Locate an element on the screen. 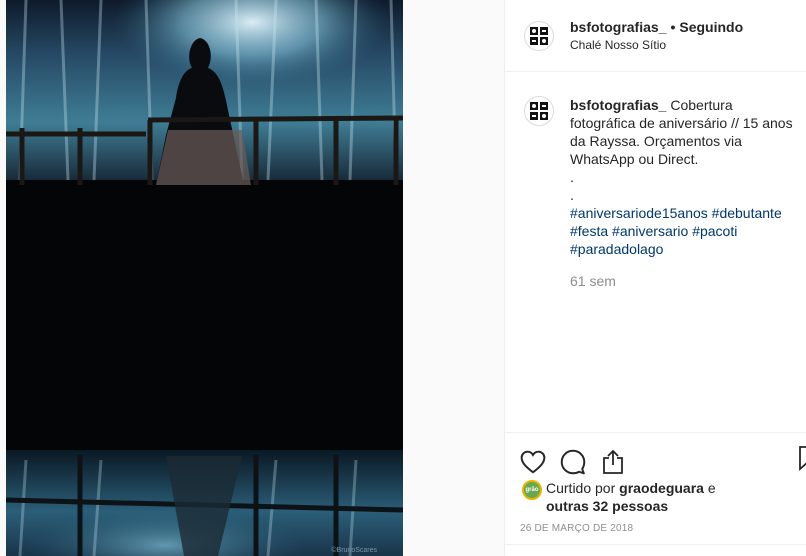 This screenshot has width=806, height=556. follow-status-button: Seguindo is located at coordinates (711, 27).